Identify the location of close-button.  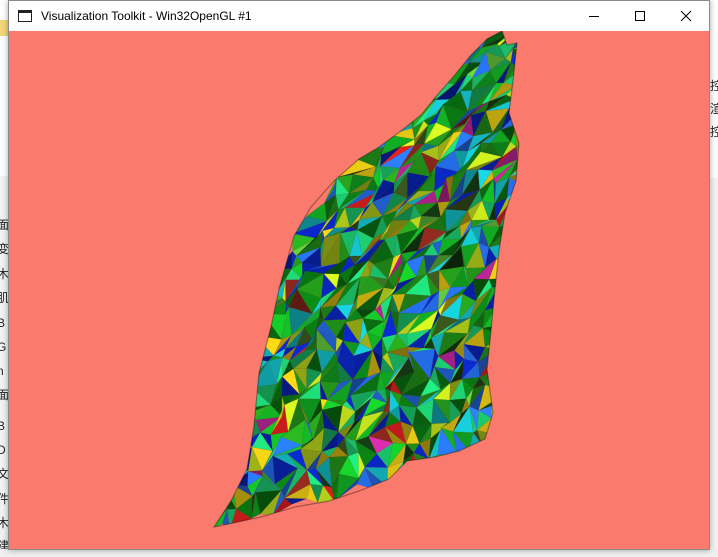
(686, 16).